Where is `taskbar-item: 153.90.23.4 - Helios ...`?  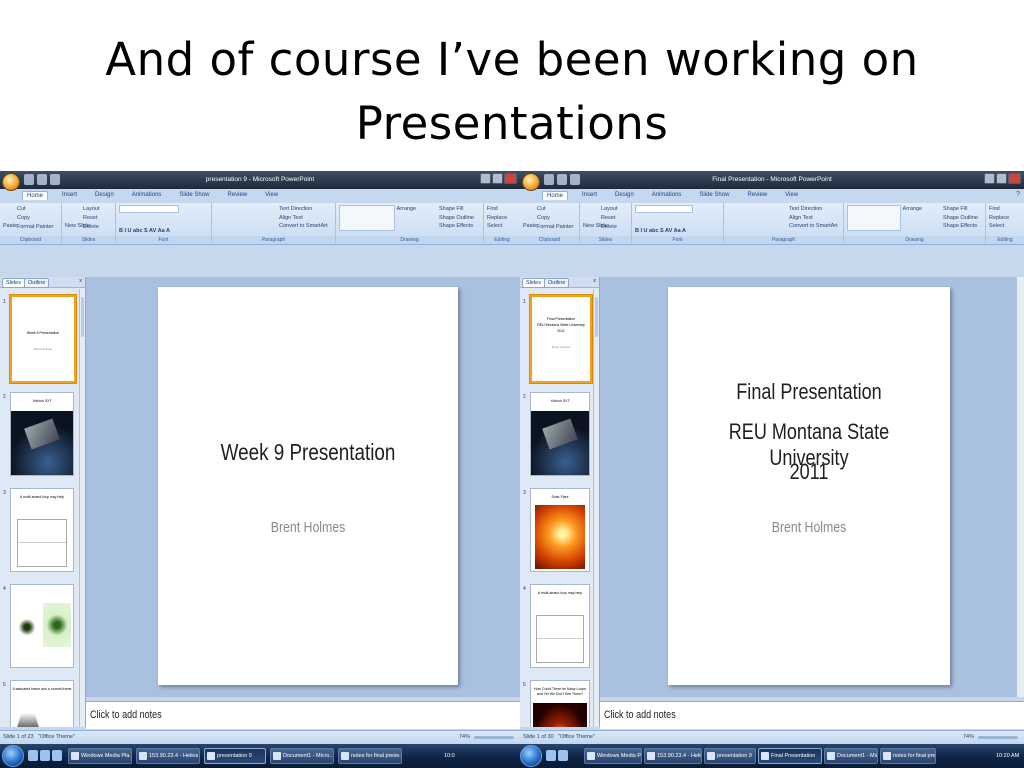
taskbar-item: 153.90.23.4 - Helios ... is located at coordinates (168, 756).